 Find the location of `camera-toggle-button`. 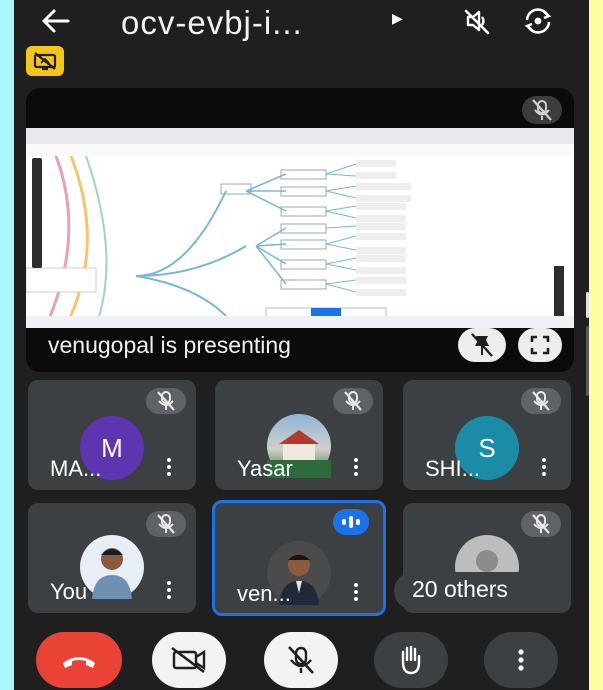

camera-toggle-button is located at coordinates (189, 660).